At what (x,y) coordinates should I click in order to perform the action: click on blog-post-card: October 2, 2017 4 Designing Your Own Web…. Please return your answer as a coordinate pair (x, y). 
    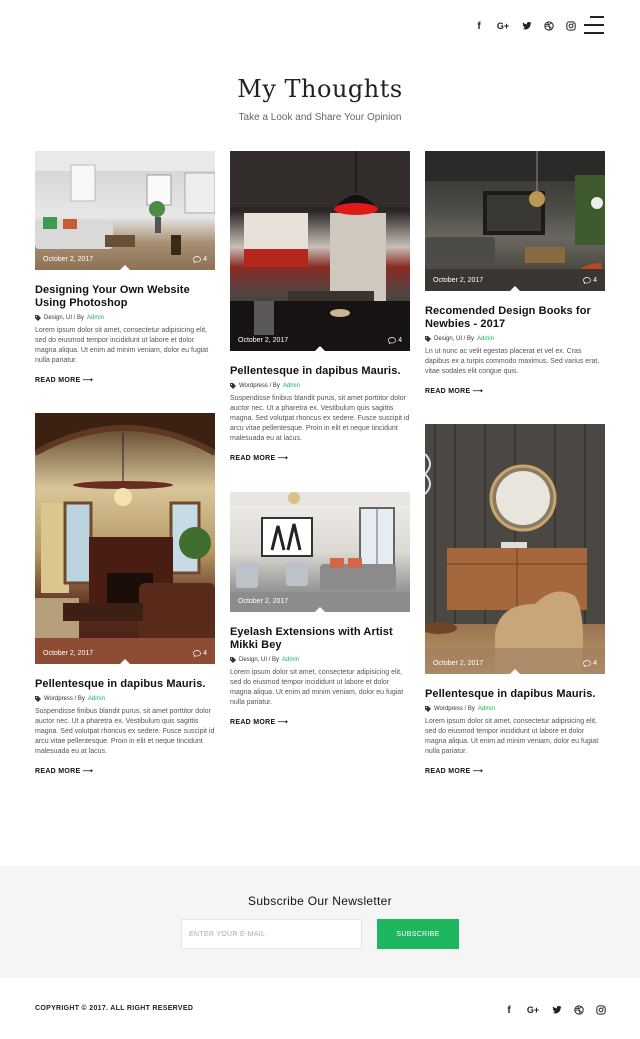
    Looking at the image, I should click on (125, 269).